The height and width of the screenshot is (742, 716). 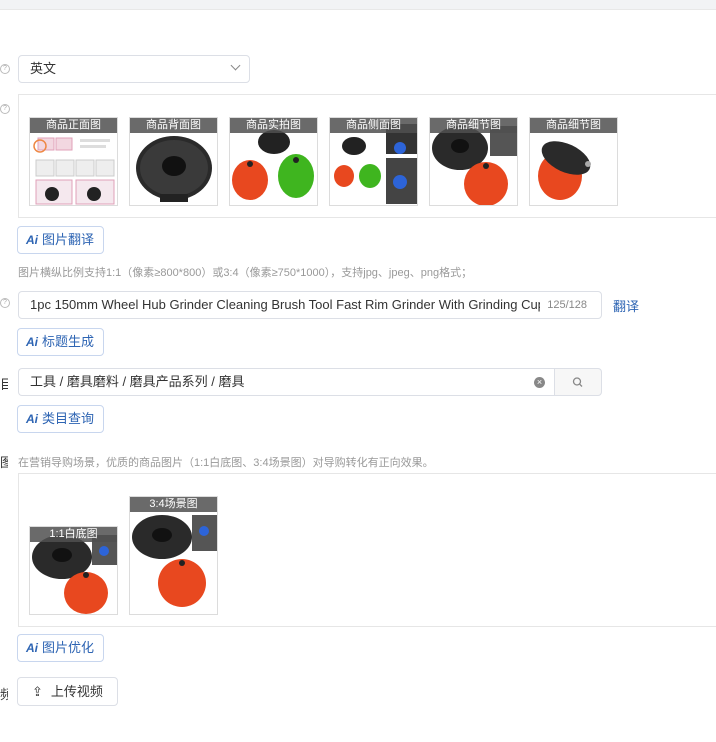 What do you see at coordinates (173, 125) in the screenshot?
I see `image-tag: 商品背面图` at bounding box center [173, 125].